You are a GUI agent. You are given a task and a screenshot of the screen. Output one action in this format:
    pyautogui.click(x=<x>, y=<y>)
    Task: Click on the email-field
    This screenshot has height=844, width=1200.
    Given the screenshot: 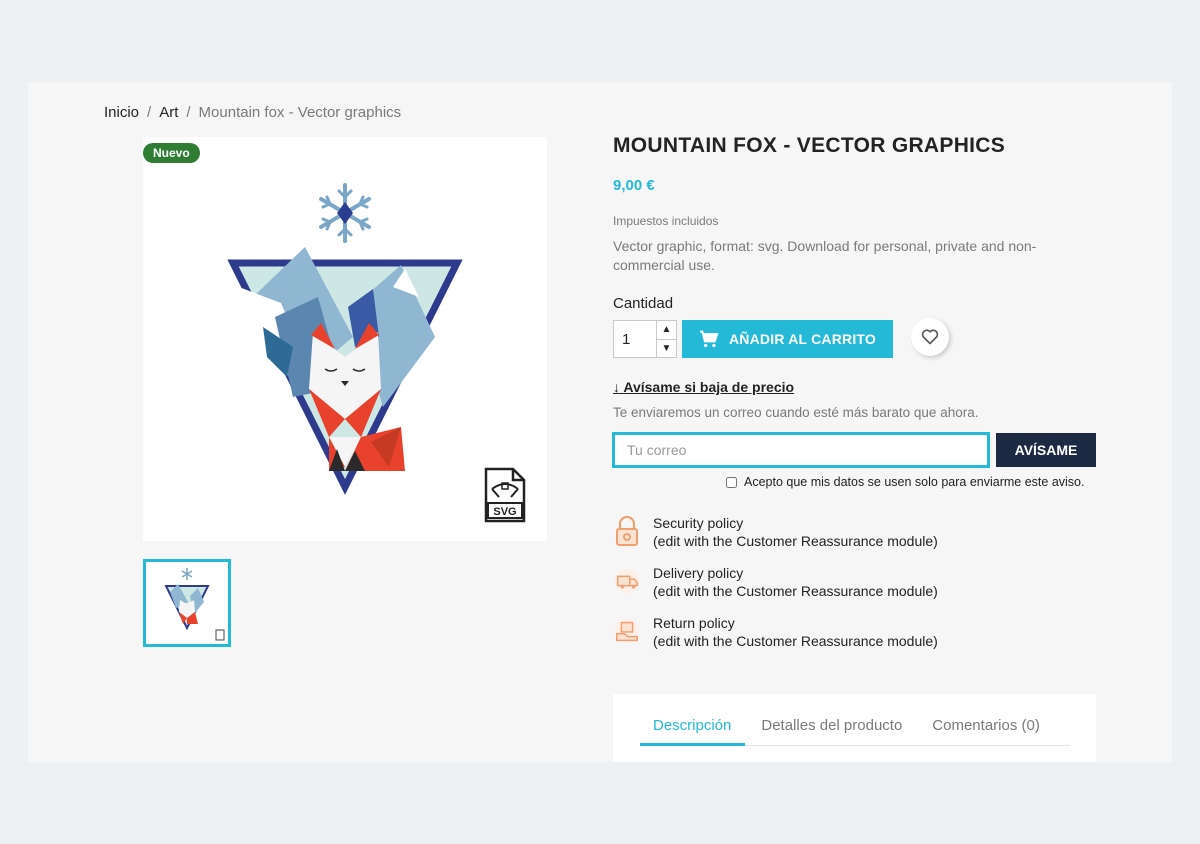 What is the action you would take?
    pyautogui.click(x=801, y=450)
    